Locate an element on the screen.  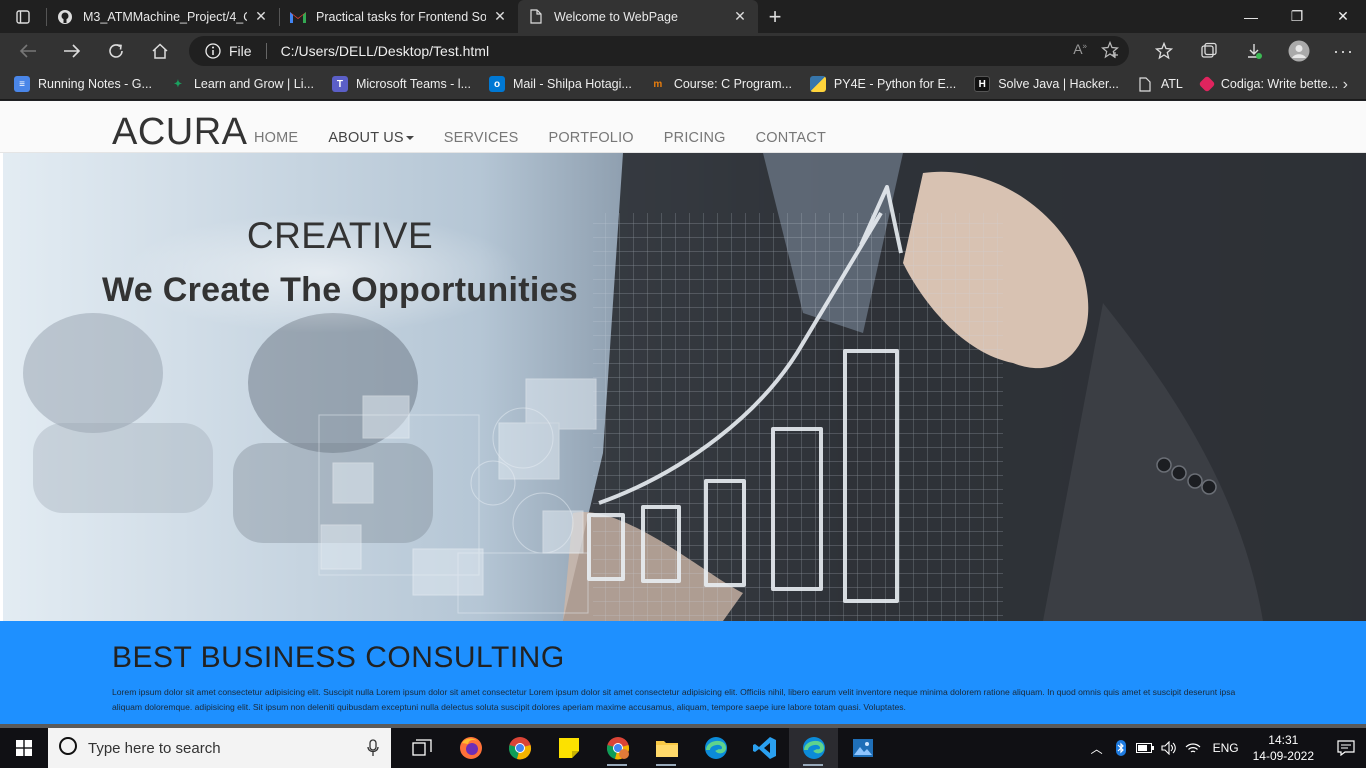
nav-portfolio: PORTFOLIO is located at coordinates (590, 138).